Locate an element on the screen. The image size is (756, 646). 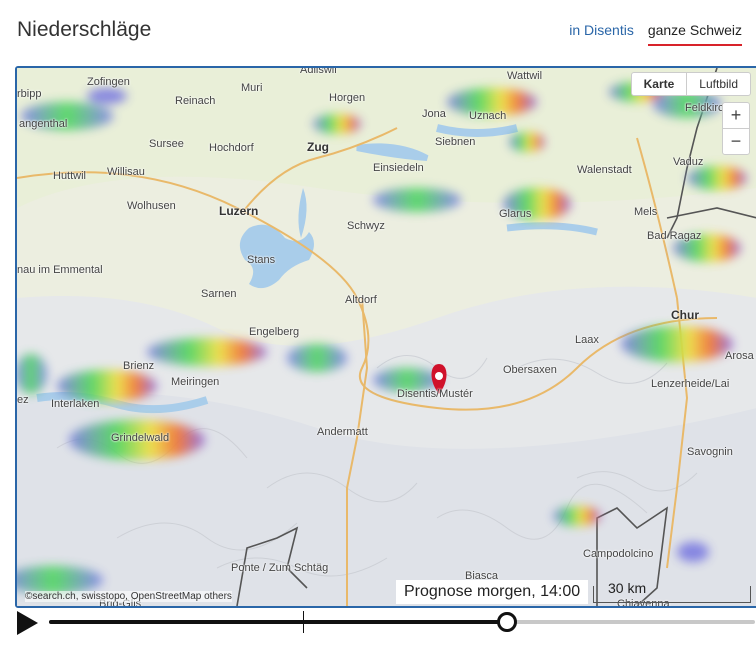
scope-tabs: in Disentis ganze Schweiz is located at coordinates (655, 34).